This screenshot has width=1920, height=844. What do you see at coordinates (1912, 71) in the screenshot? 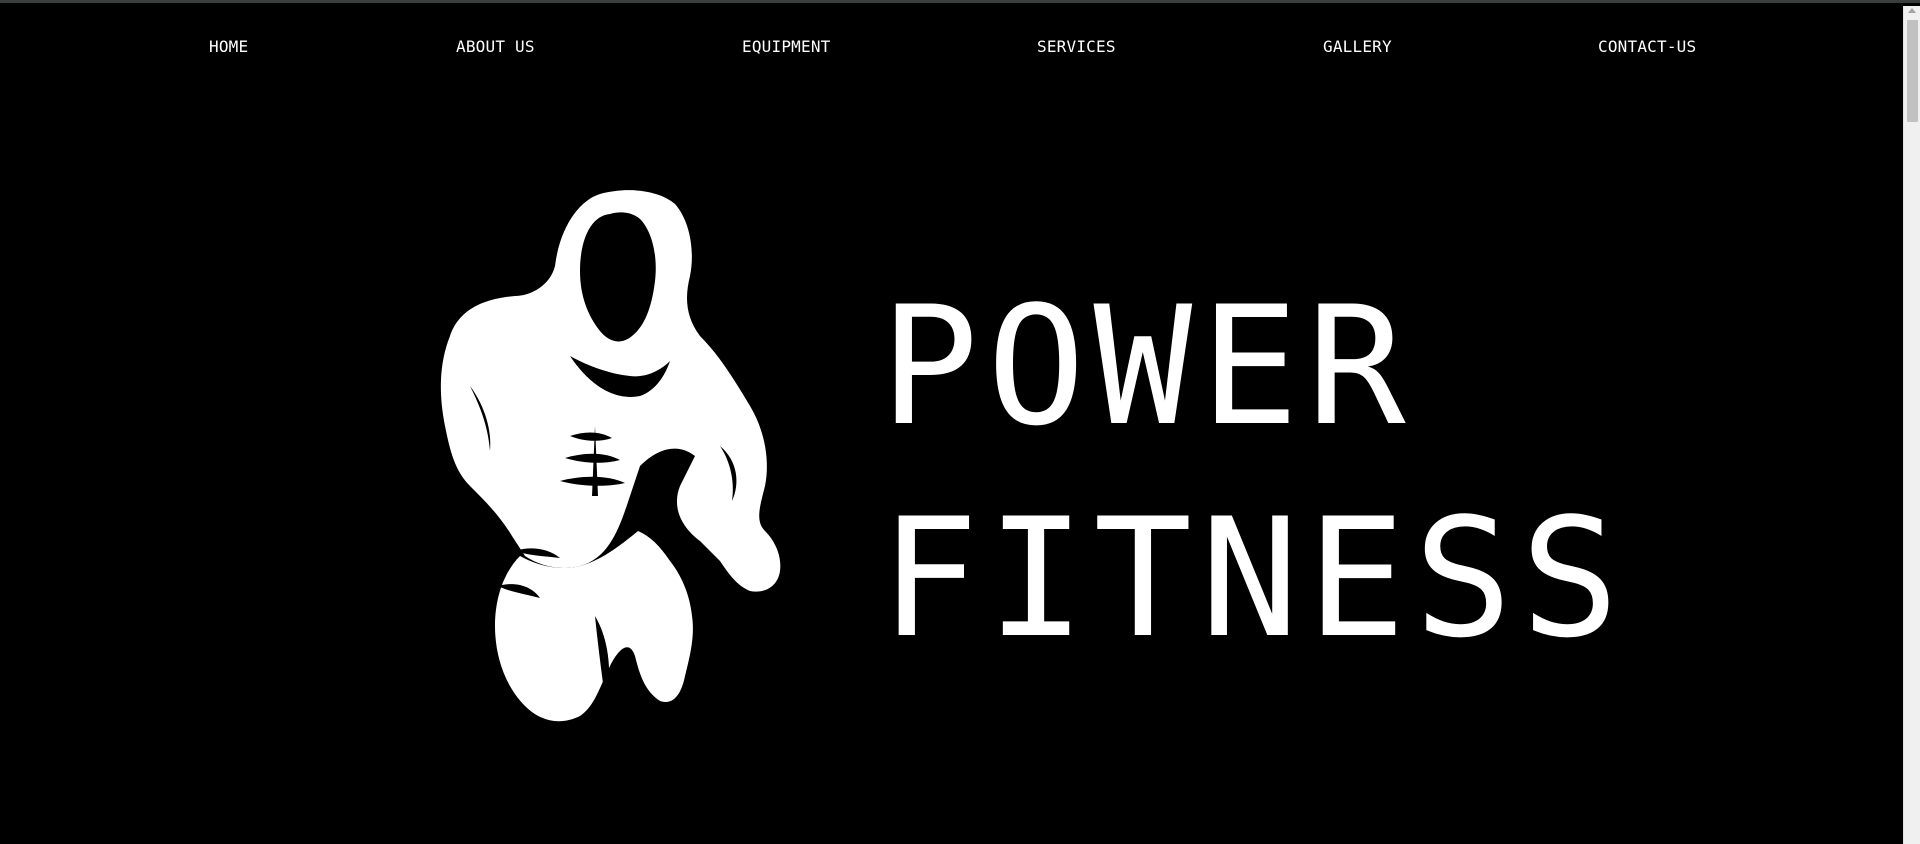
I see `scrollbar-thumb` at bounding box center [1912, 71].